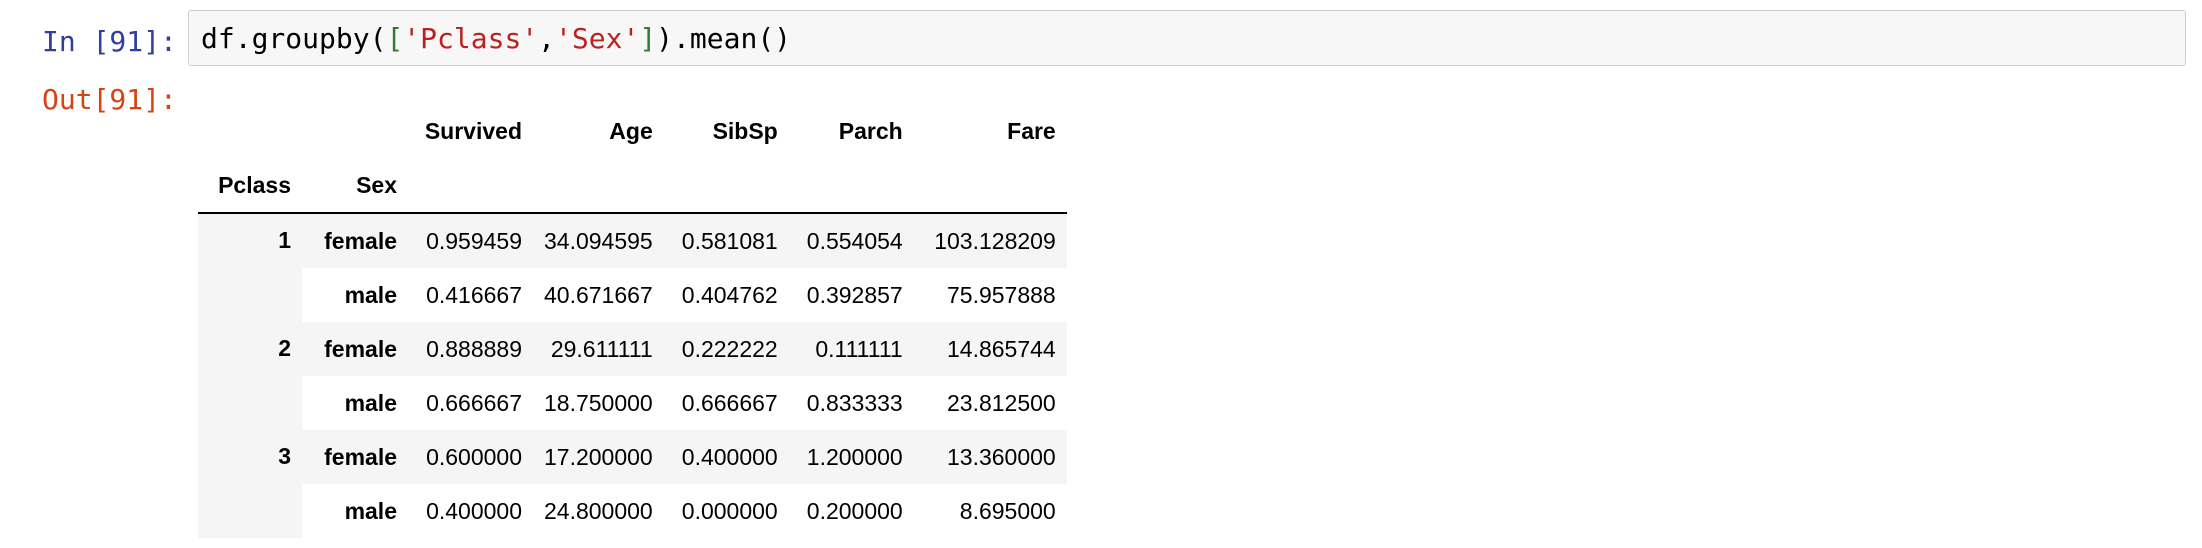 This screenshot has height=548, width=2202. Describe the element at coordinates (1187, 38) in the screenshot. I see `code-input-area: df.groupby(['Pclass','Sex']).mean()` at that location.